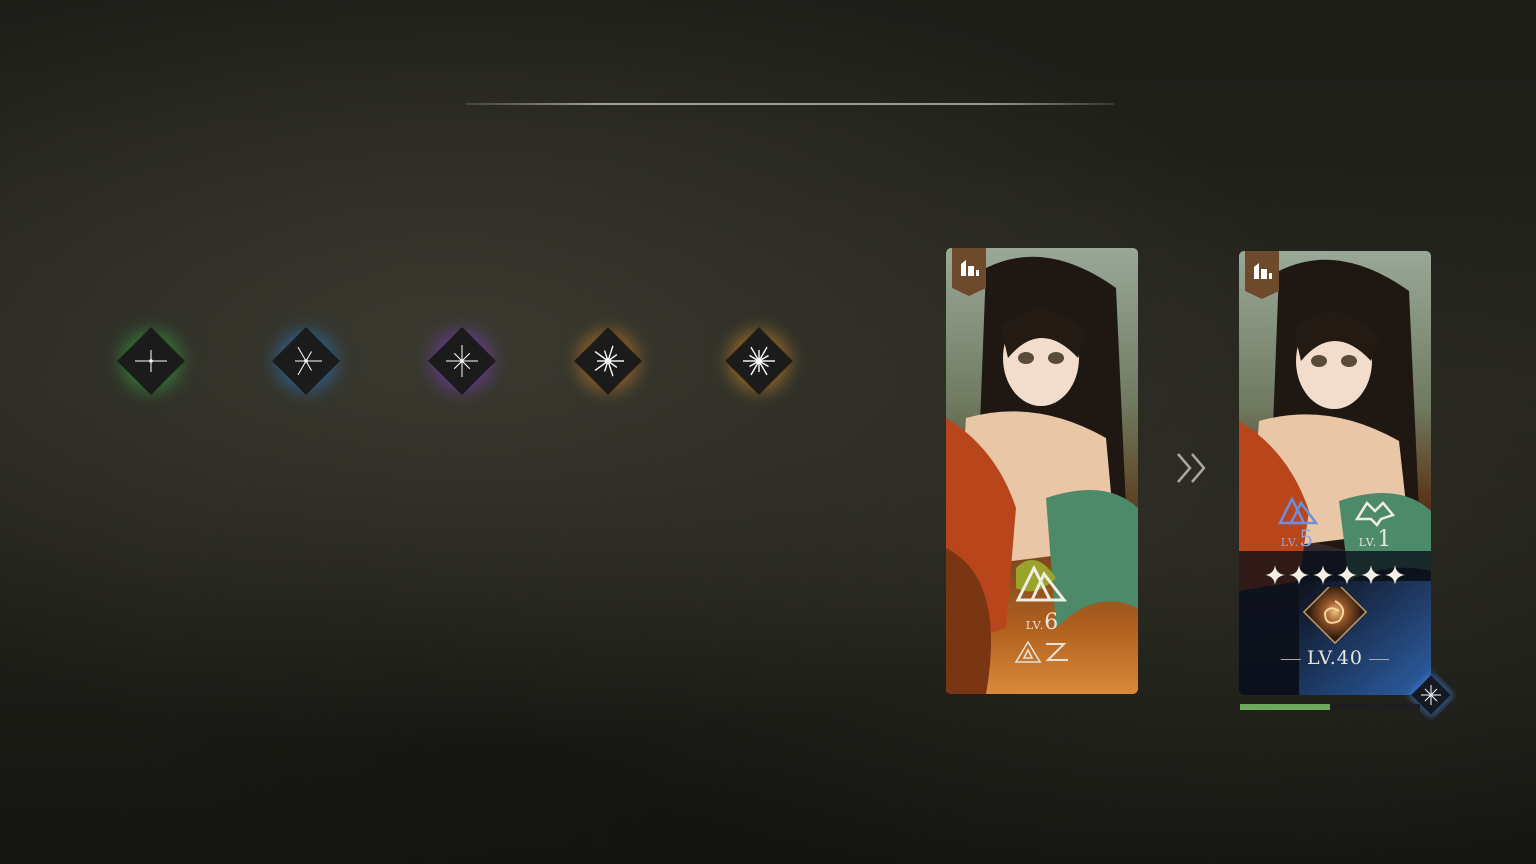 The image size is (1536, 864). I want to click on character-level: LV.40, so click(1335, 658).